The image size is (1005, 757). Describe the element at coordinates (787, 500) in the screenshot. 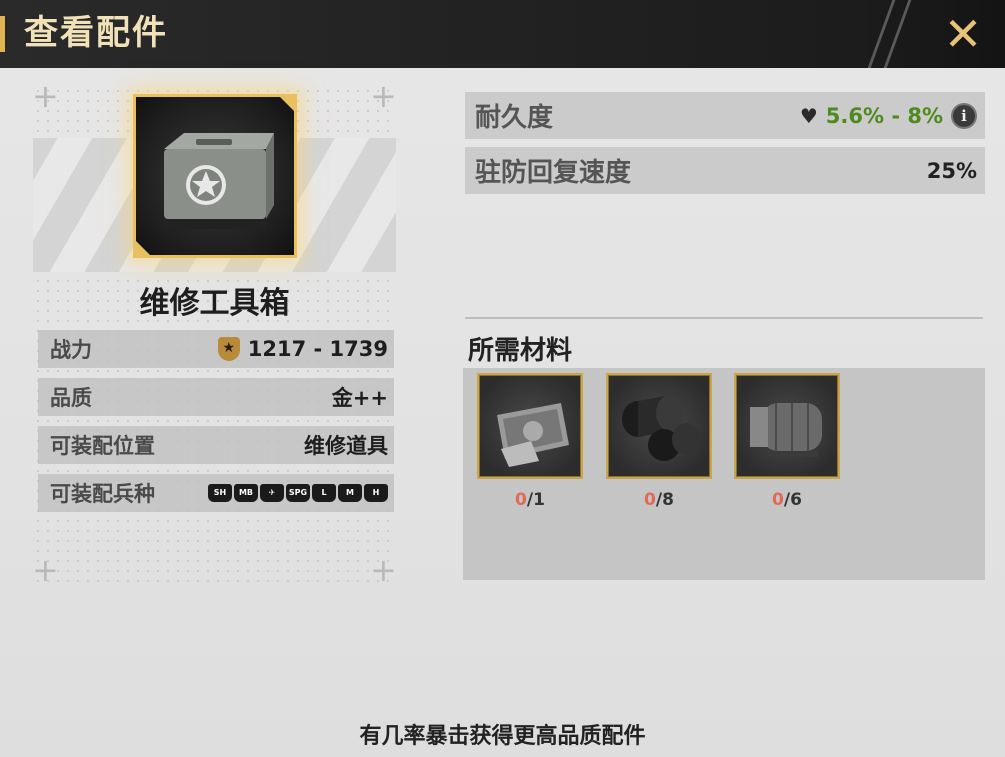

I see `material-count: 0/6` at that location.